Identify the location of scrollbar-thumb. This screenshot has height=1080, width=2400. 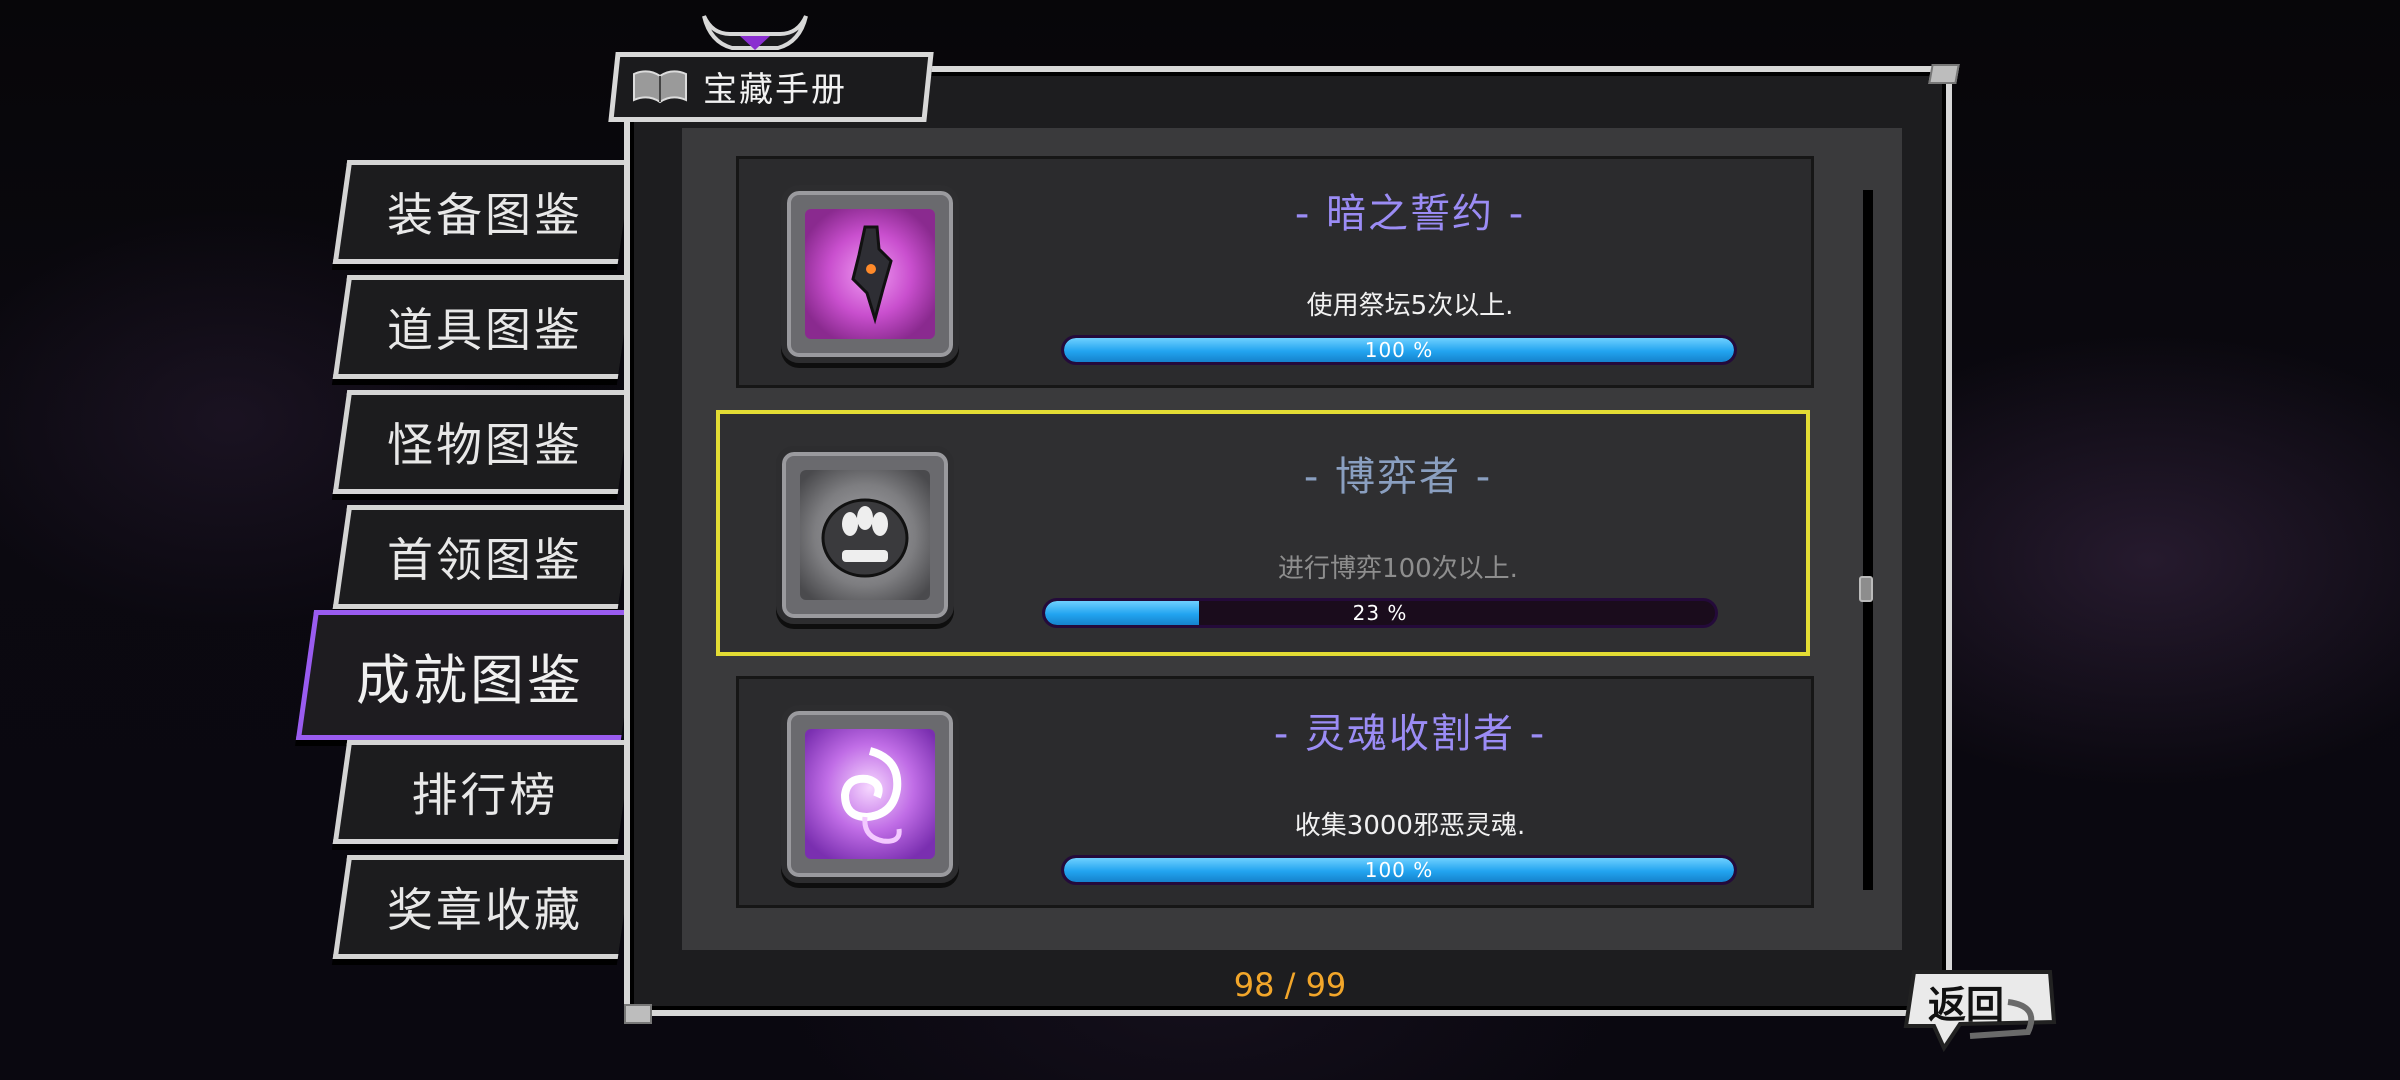
(1866, 589).